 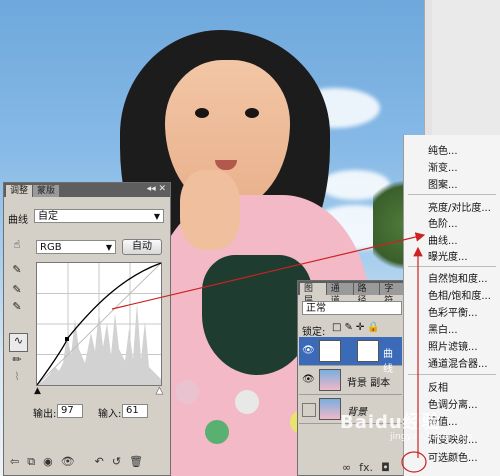 I want to click on highlight-circle, so click(x=414, y=462).